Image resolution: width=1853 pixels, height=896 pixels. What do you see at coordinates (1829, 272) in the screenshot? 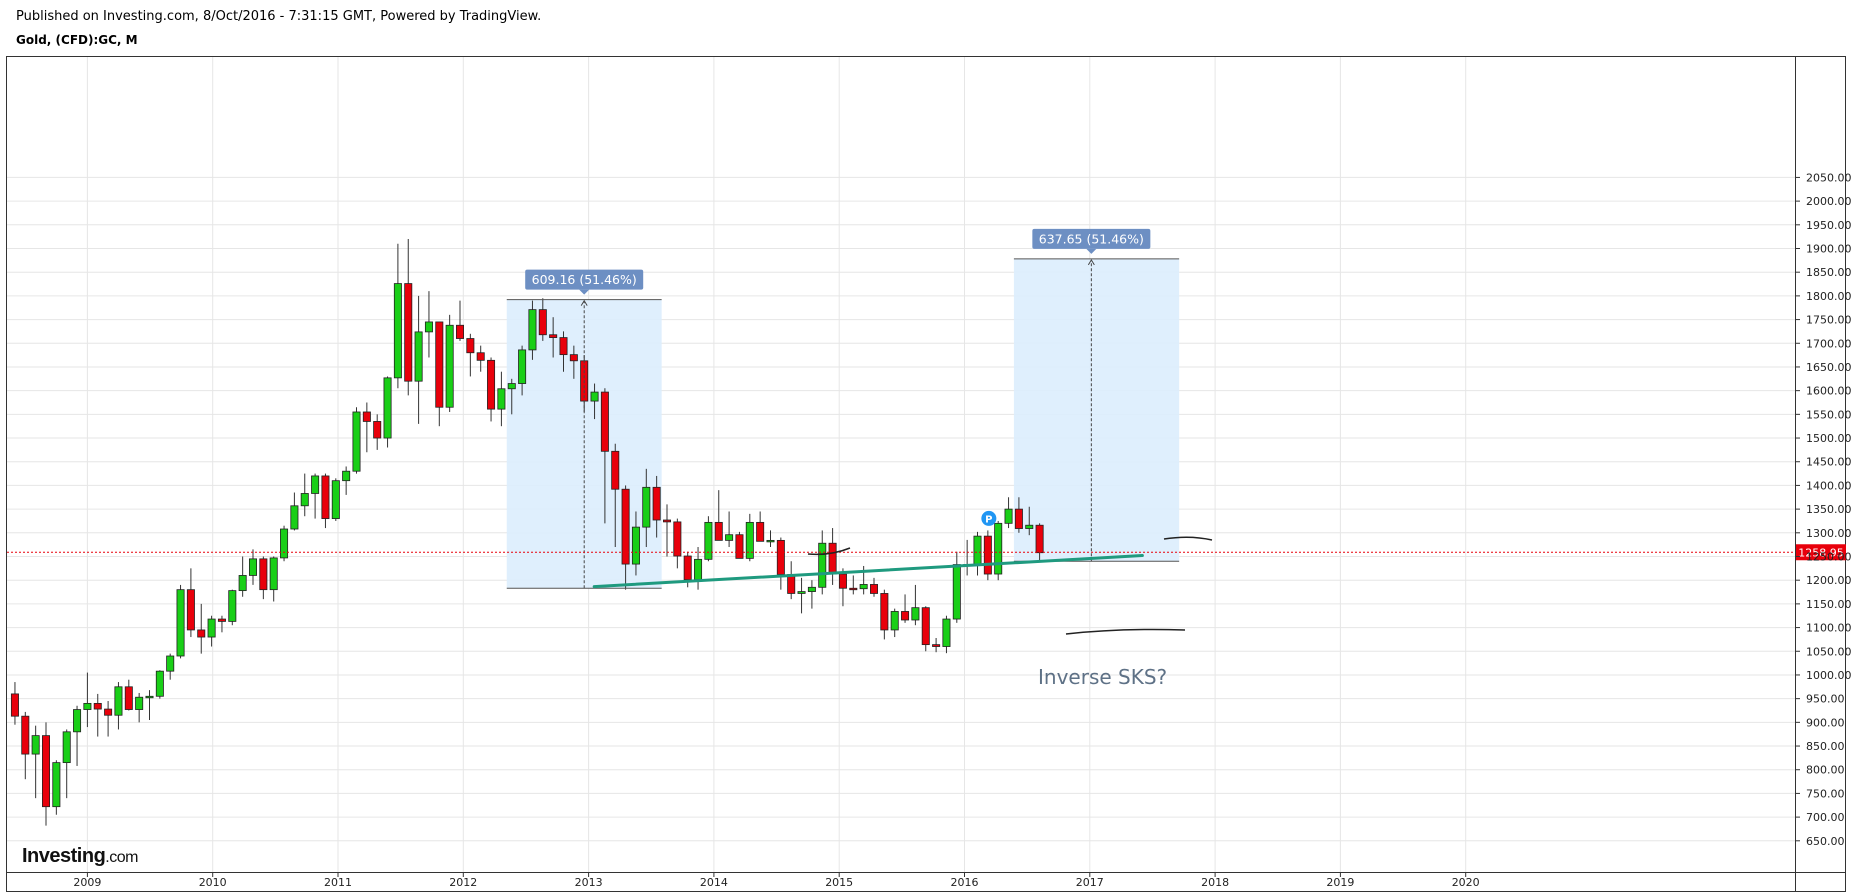
I see `price-tick-label: 1850.00` at bounding box center [1829, 272].